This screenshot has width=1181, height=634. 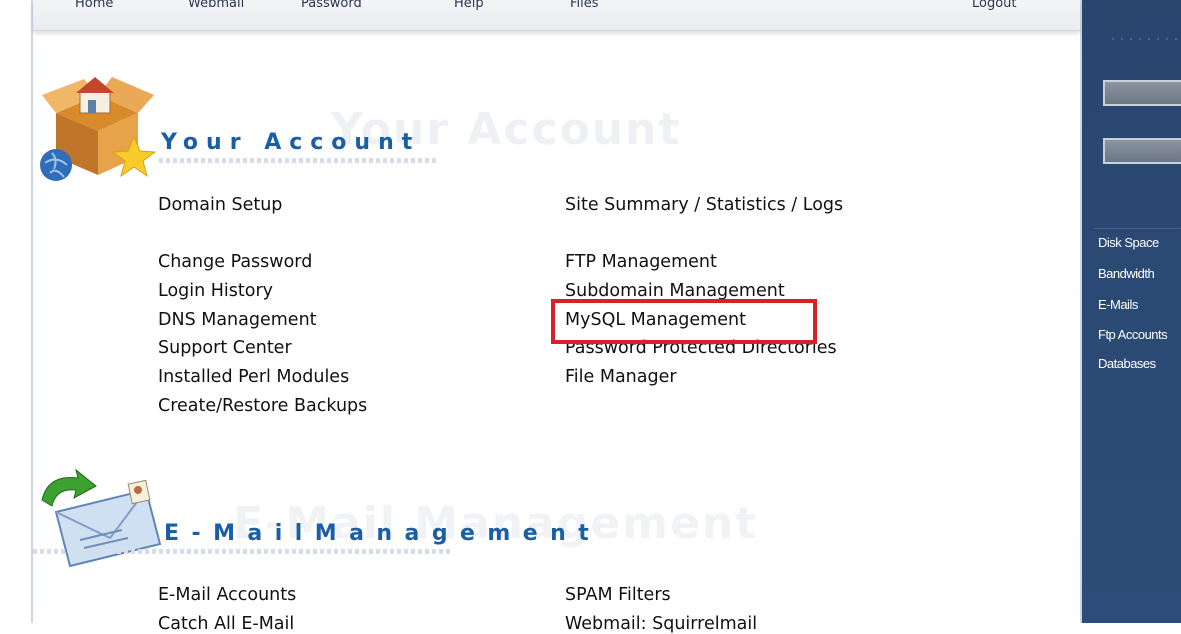 What do you see at coordinates (235, 262) in the screenshot?
I see `link-change-password: Change Password` at bounding box center [235, 262].